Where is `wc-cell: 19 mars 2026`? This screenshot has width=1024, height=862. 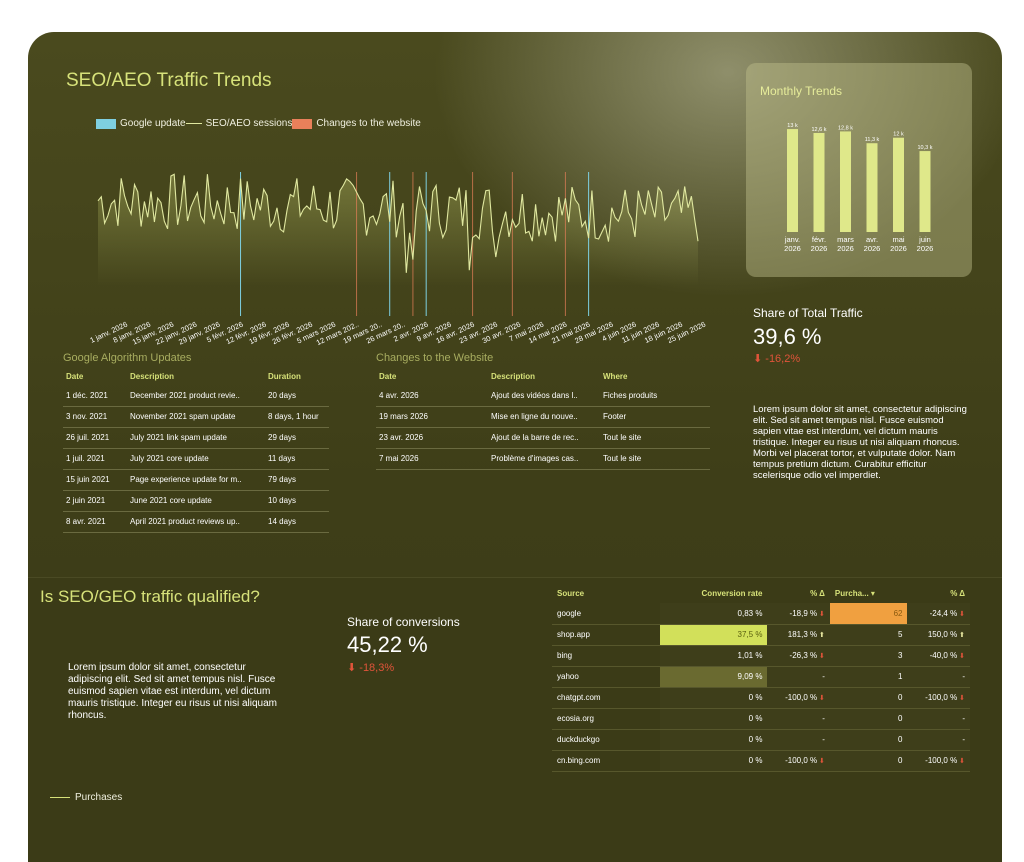 wc-cell: 19 mars 2026 is located at coordinates (432, 417).